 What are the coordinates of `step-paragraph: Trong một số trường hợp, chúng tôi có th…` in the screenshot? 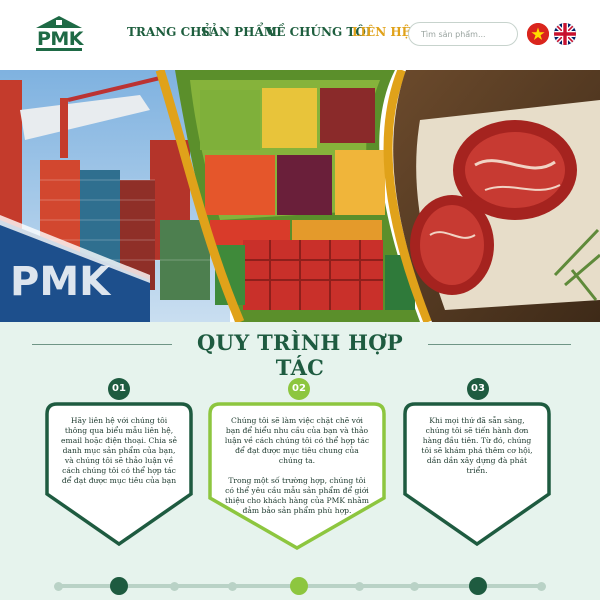 It's located at (297, 495).